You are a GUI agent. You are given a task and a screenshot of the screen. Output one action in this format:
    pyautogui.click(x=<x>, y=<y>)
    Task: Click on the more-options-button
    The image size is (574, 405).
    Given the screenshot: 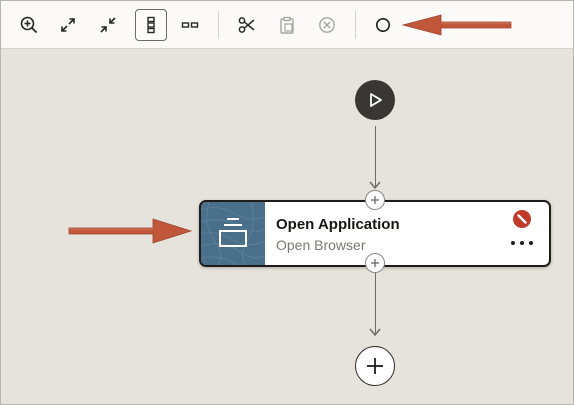 What is the action you would take?
    pyautogui.click(x=522, y=243)
    